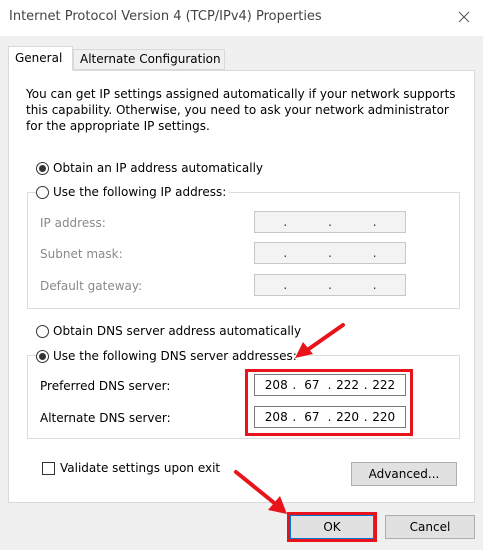 The image size is (483, 550). I want to click on default-gateway-label: Default gateway:, so click(91, 286).